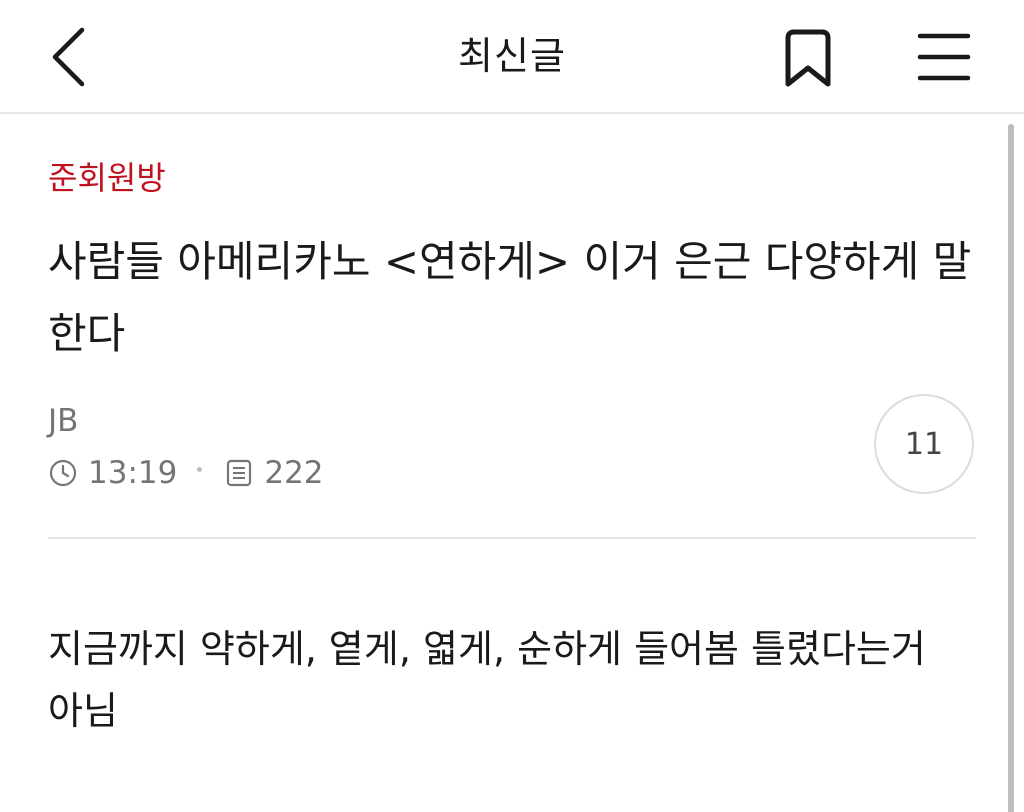  What do you see at coordinates (510, 297) in the screenshot?
I see `post-title: 사람들 아메리카노 <연하게> 이거 은근 다양하게 말한다` at bounding box center [510, 297].